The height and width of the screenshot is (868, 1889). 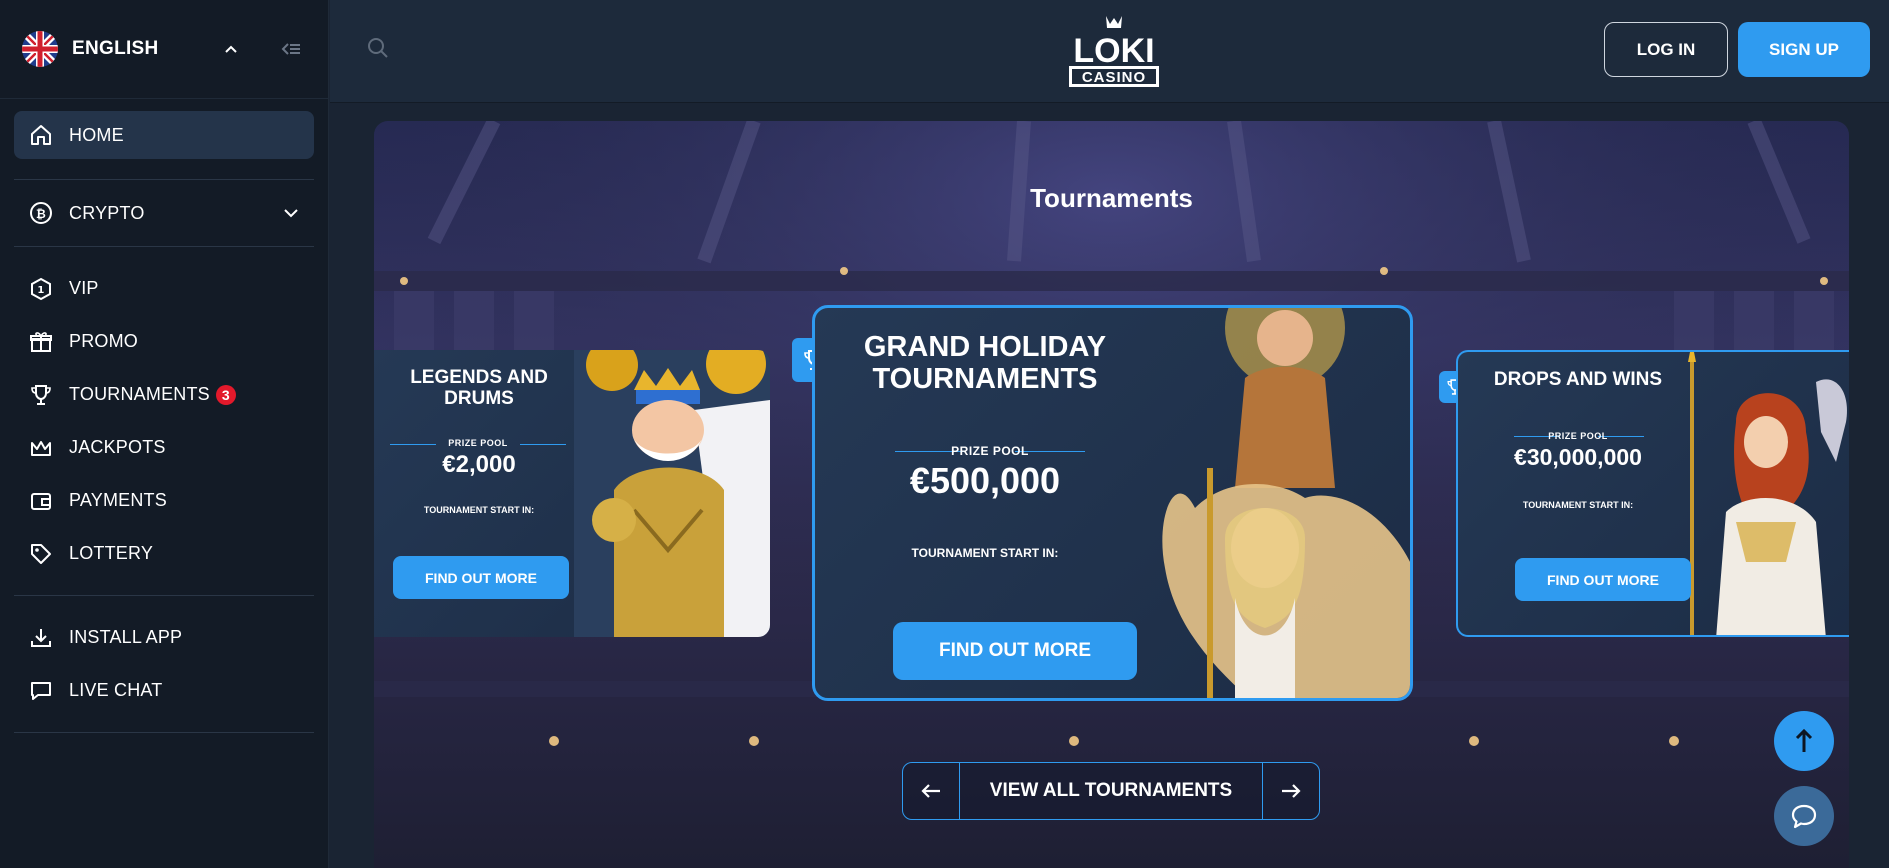 I want to click on download-icon, so click(x=41, y=637).